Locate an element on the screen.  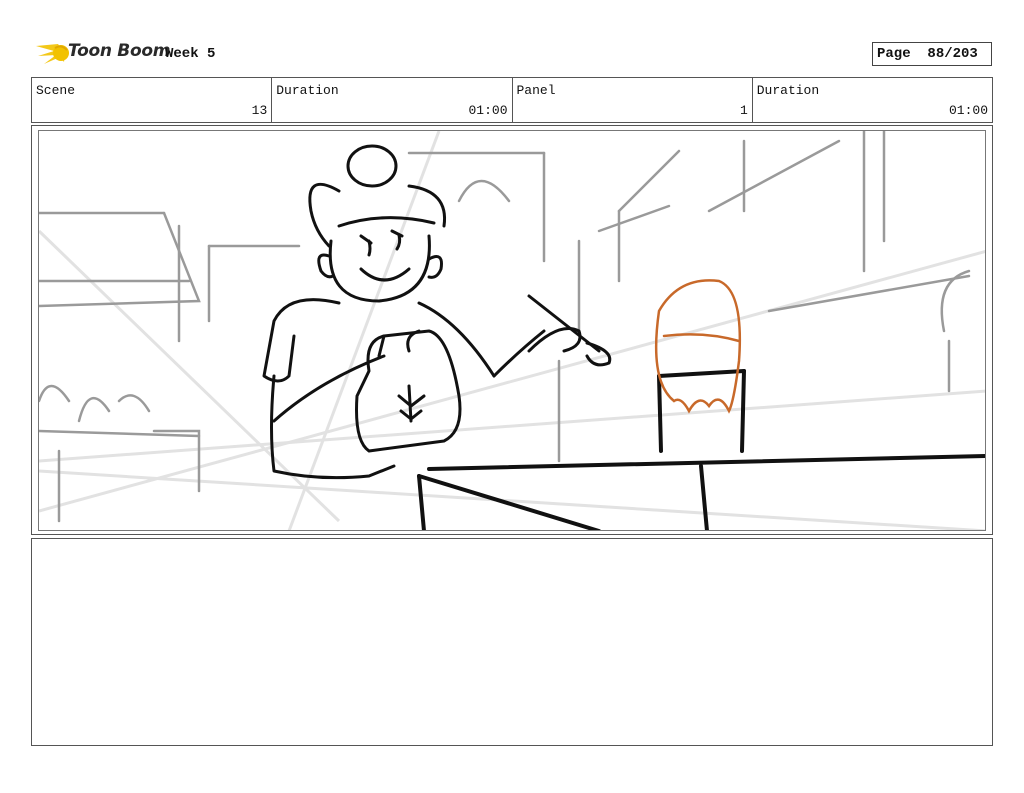
page-number: 88/203 is located at coordinates (952, 54).